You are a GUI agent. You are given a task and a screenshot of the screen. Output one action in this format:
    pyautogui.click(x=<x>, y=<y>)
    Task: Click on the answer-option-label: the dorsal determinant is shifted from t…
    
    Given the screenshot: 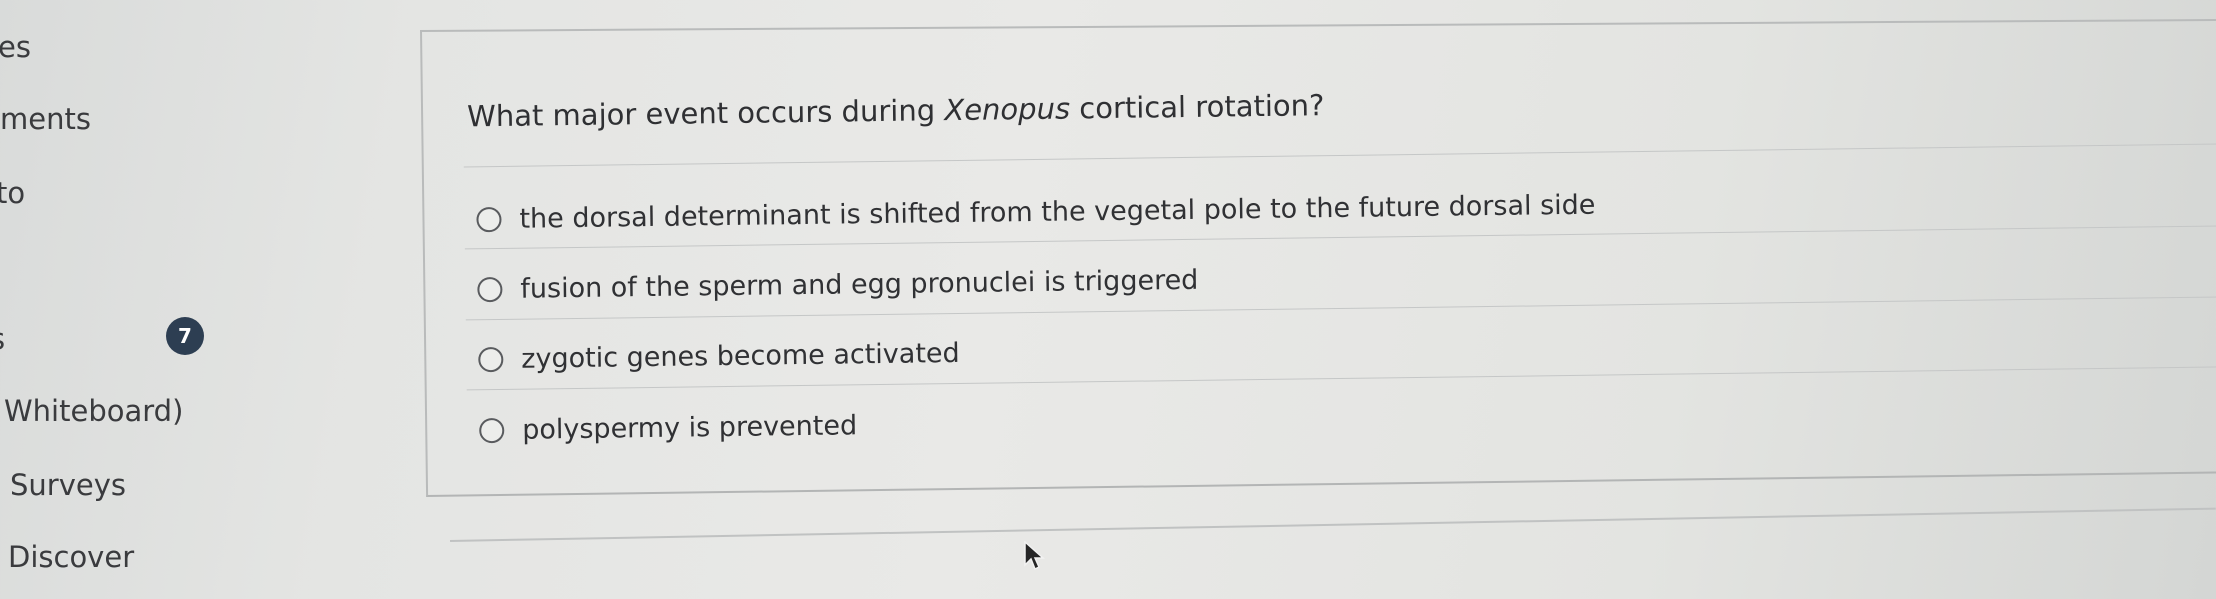 What is the action you would take?
    pyautogui.click(x=1057, y=212)
    